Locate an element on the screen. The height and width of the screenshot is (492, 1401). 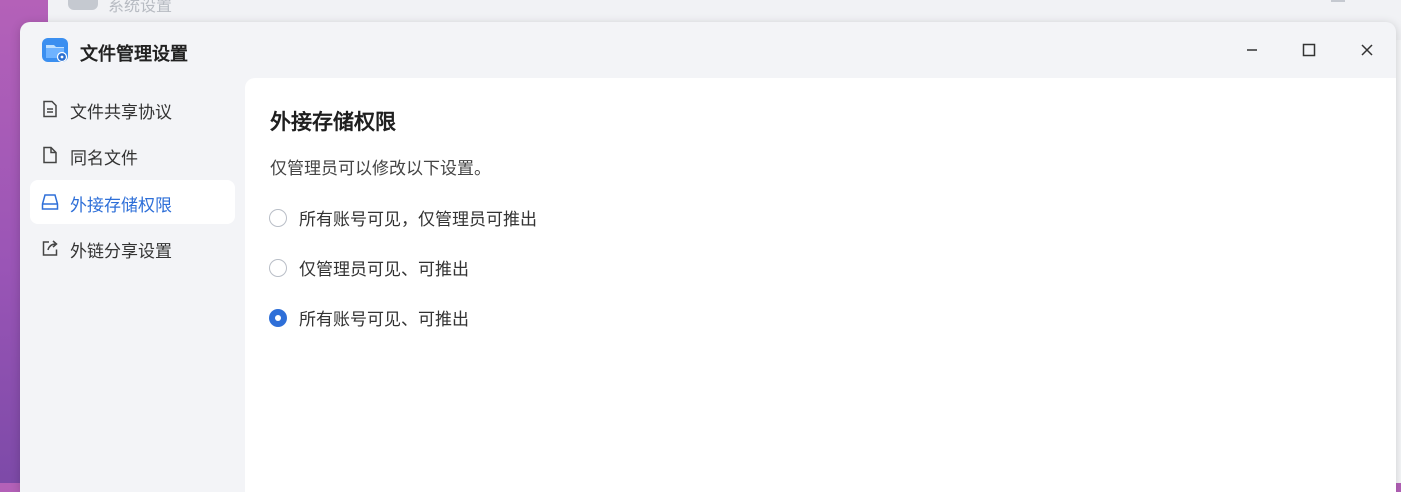
share-icon is located at coordinates (50, 248).